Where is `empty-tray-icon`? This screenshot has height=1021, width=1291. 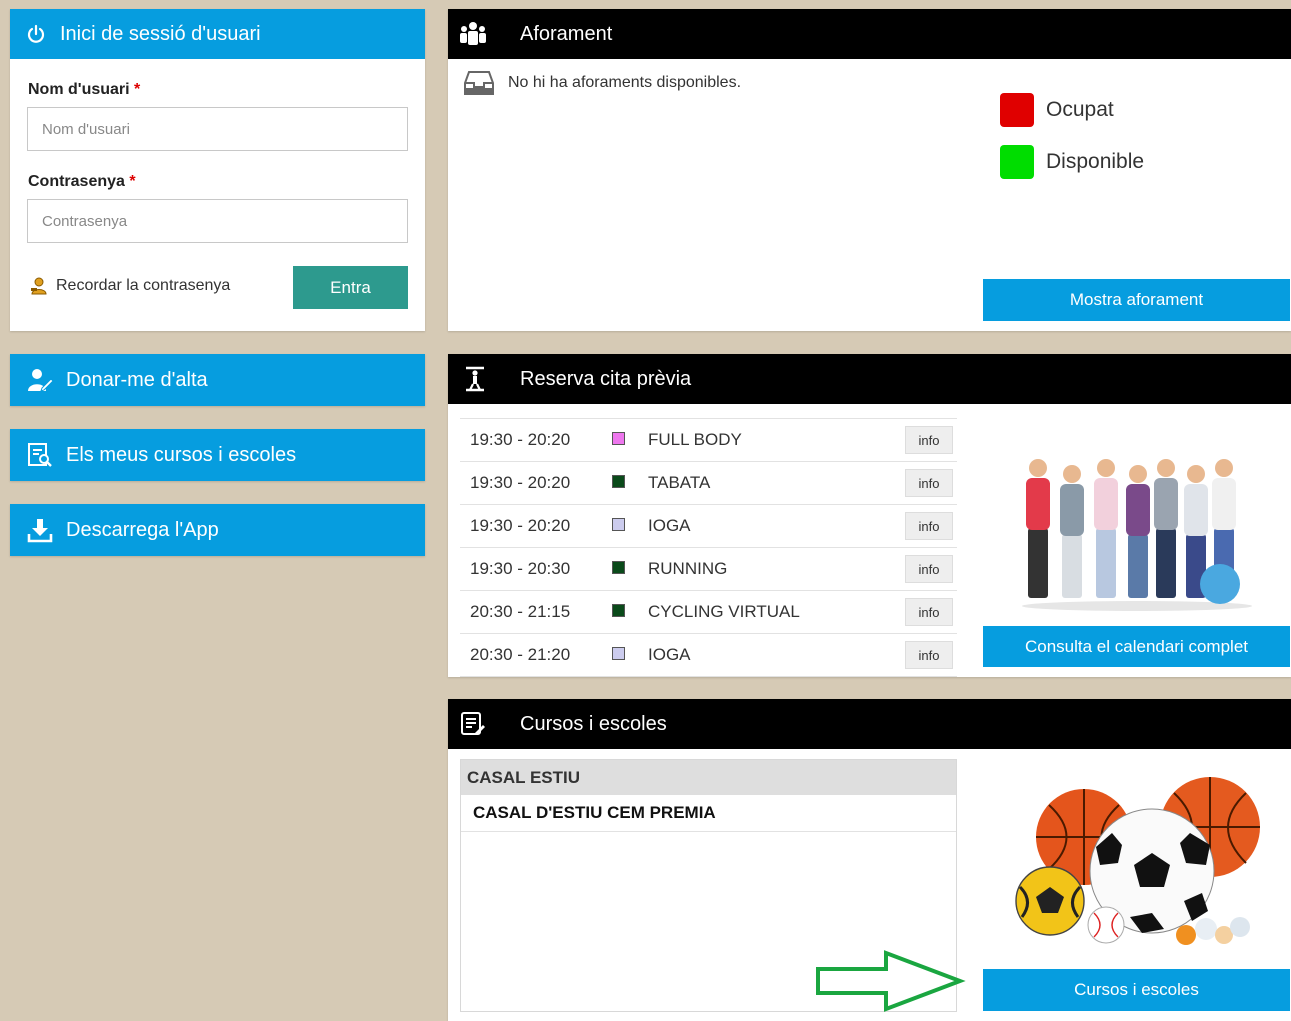 empty-tray-icon is located at coordinates (479, 83).